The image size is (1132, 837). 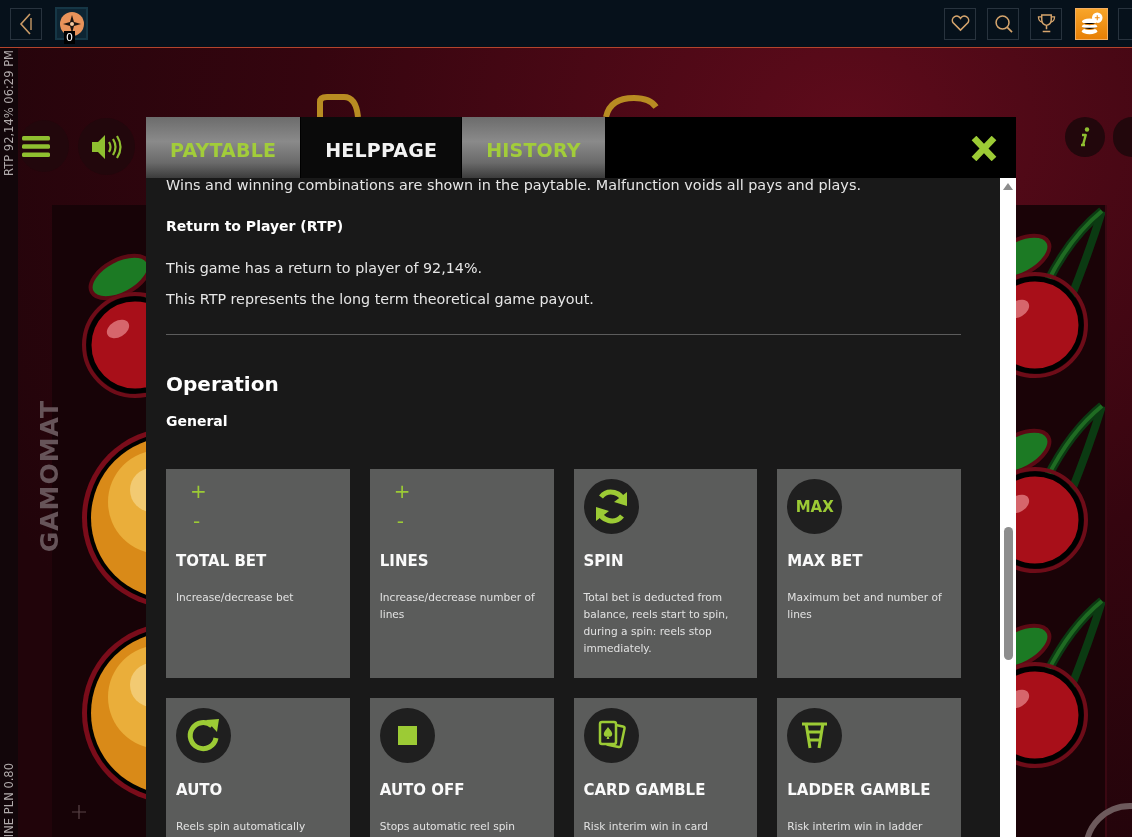 I want to click on control-title: AUTO OFF, so click(x=422, y=790).